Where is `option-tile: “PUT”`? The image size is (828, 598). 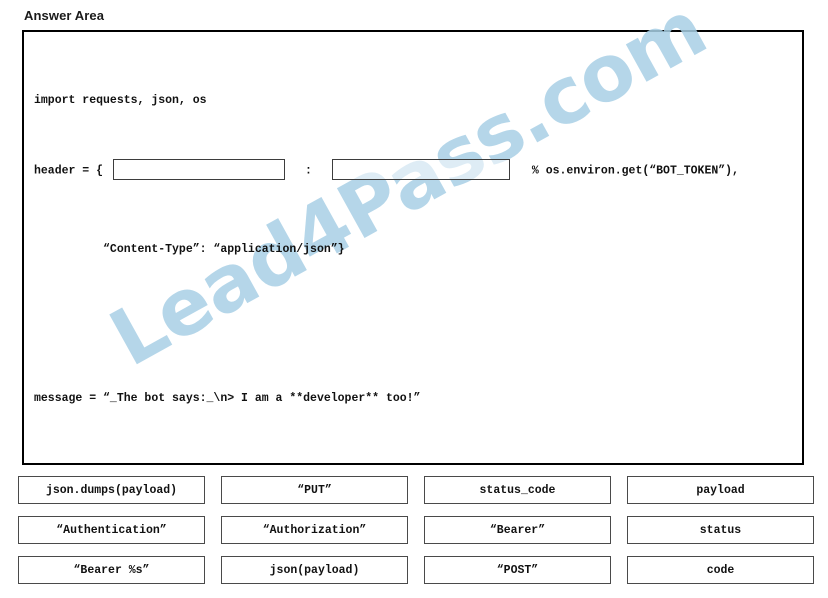 option-tile: “PUT” is located at coordinates (314, 490).